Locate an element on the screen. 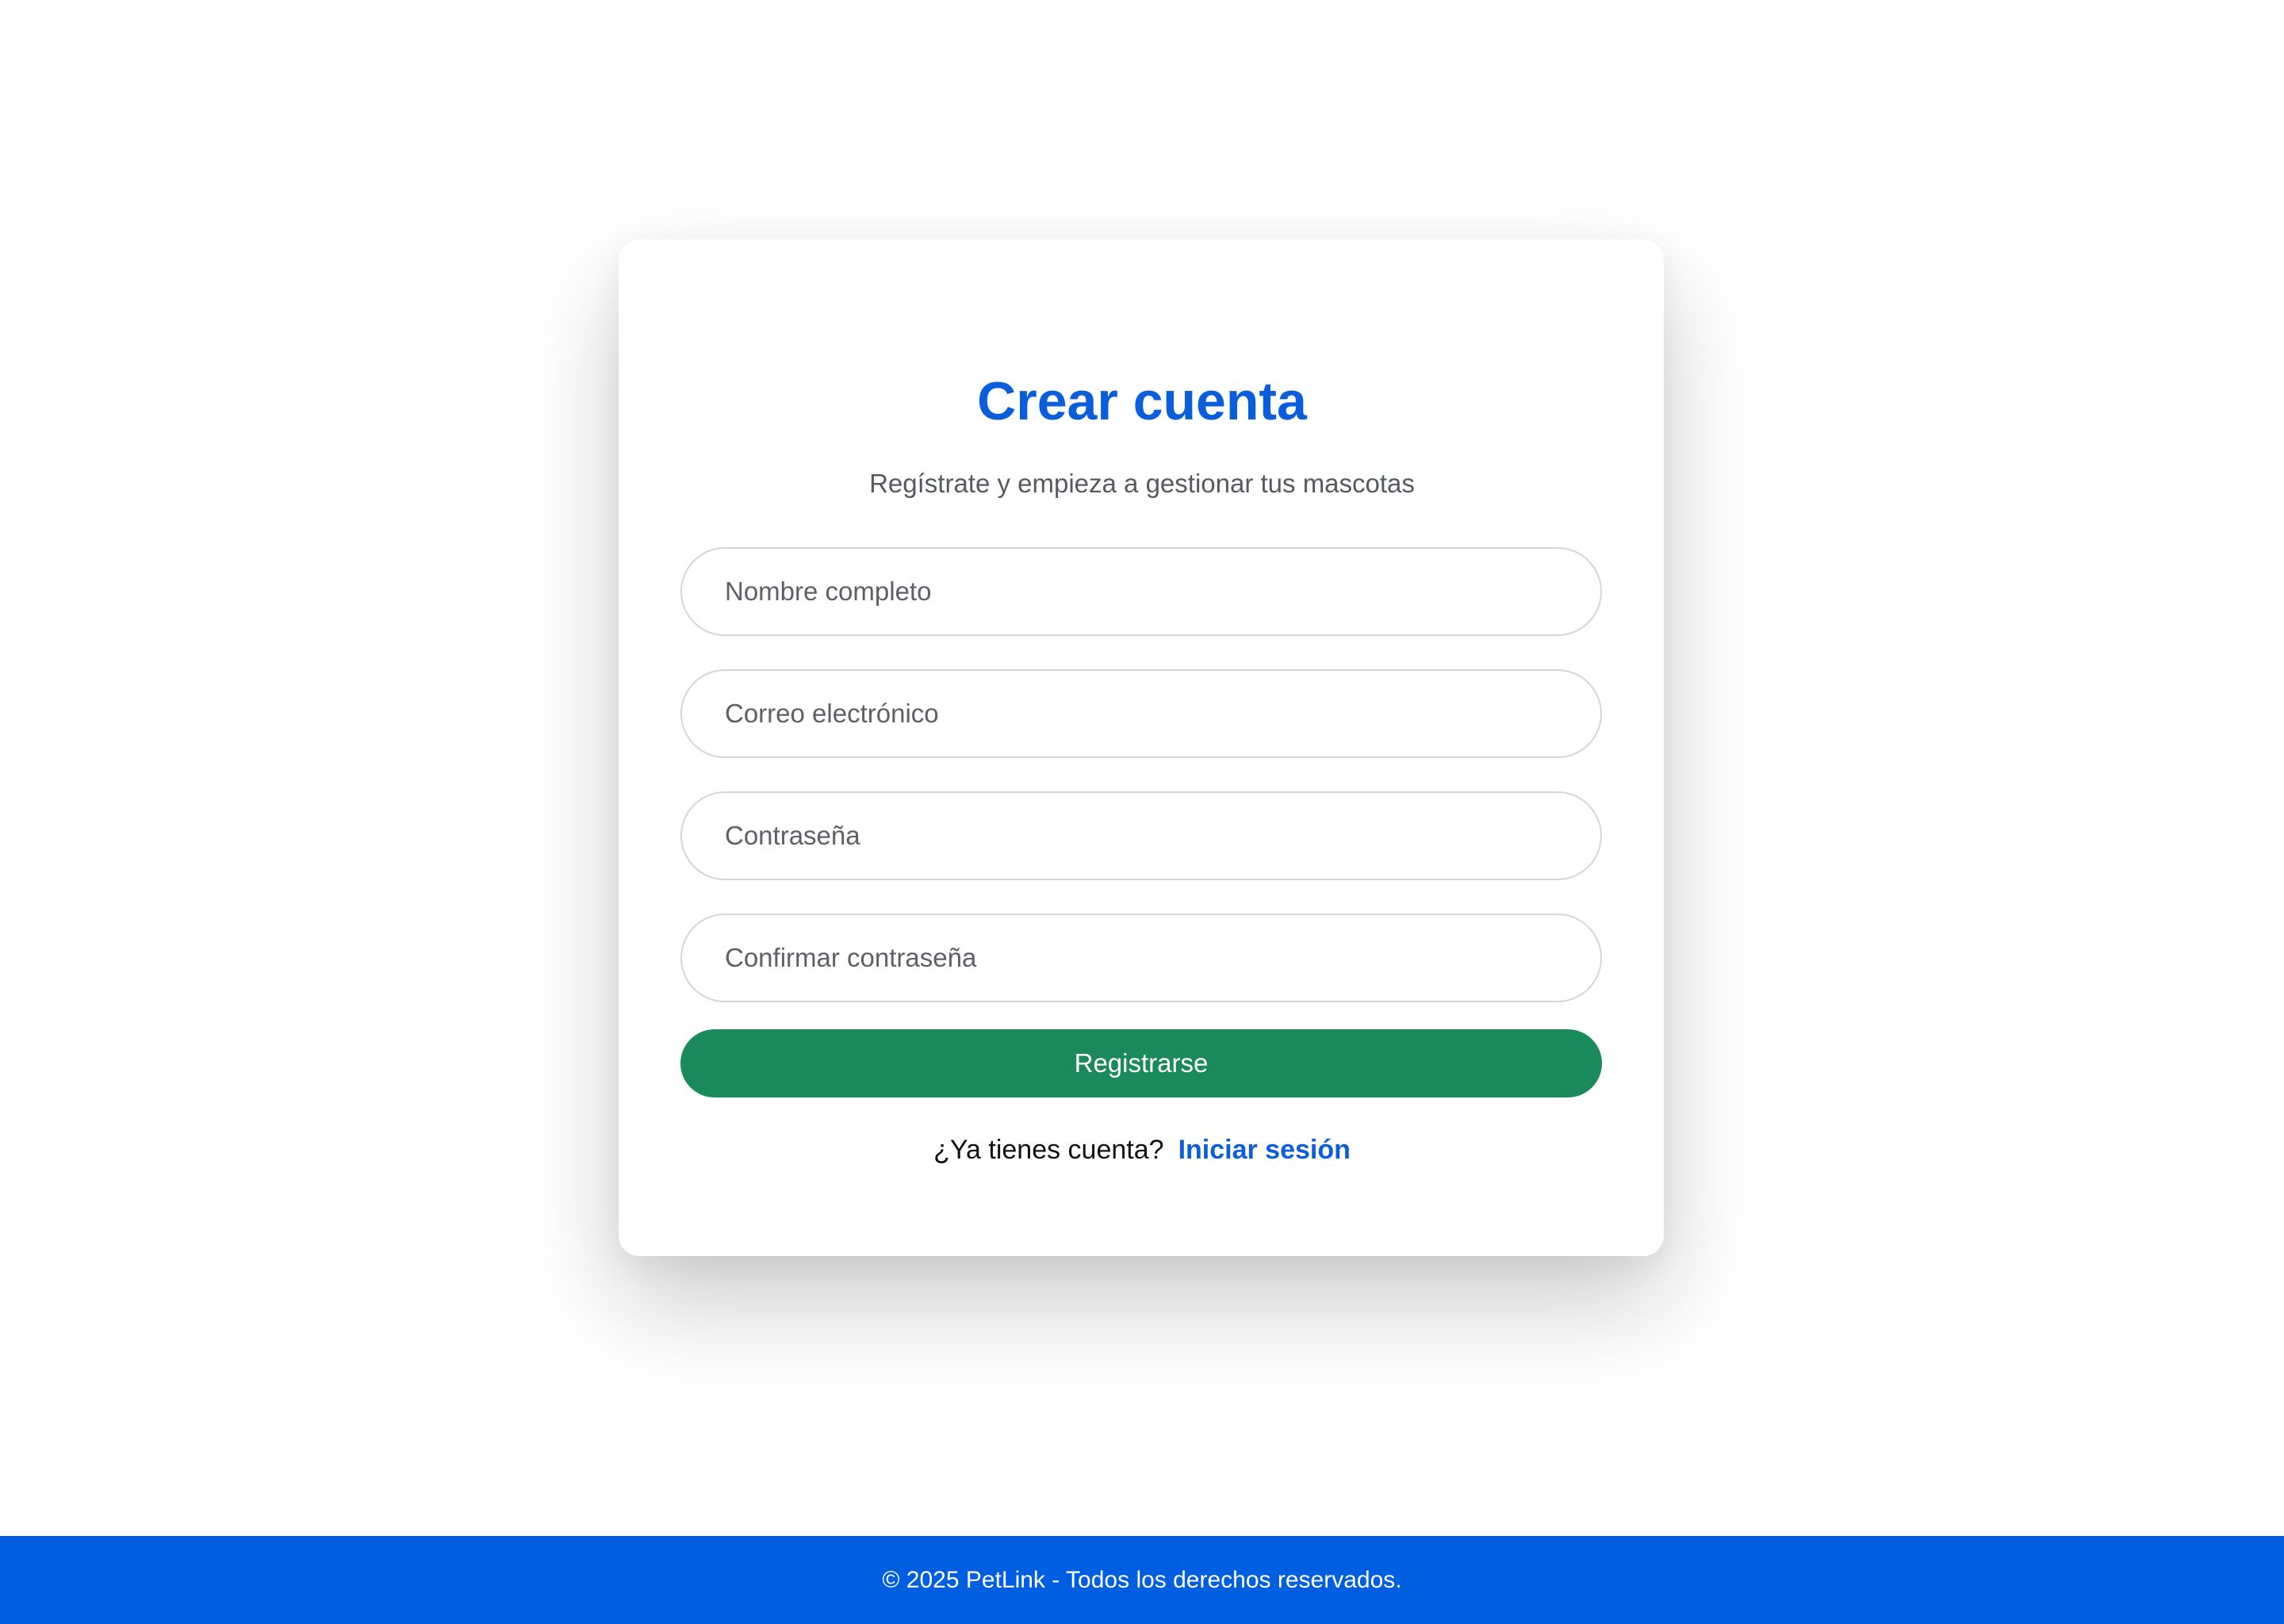 This screenshot has height=1624, width=2284. login-prompt-line: ¿Ya tienes cuenta? Iniciar sesión is located at coordinates (1142, 1149).